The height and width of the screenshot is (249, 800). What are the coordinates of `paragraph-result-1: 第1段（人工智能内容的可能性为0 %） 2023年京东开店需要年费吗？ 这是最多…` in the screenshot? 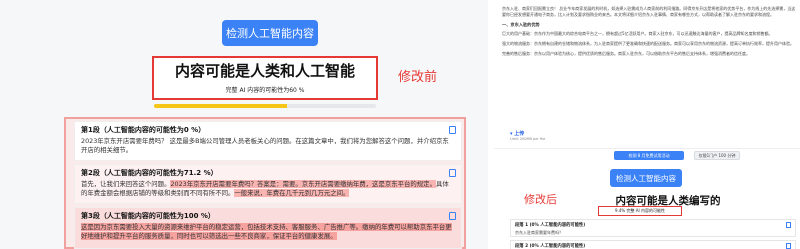 It's located at (268, 141).